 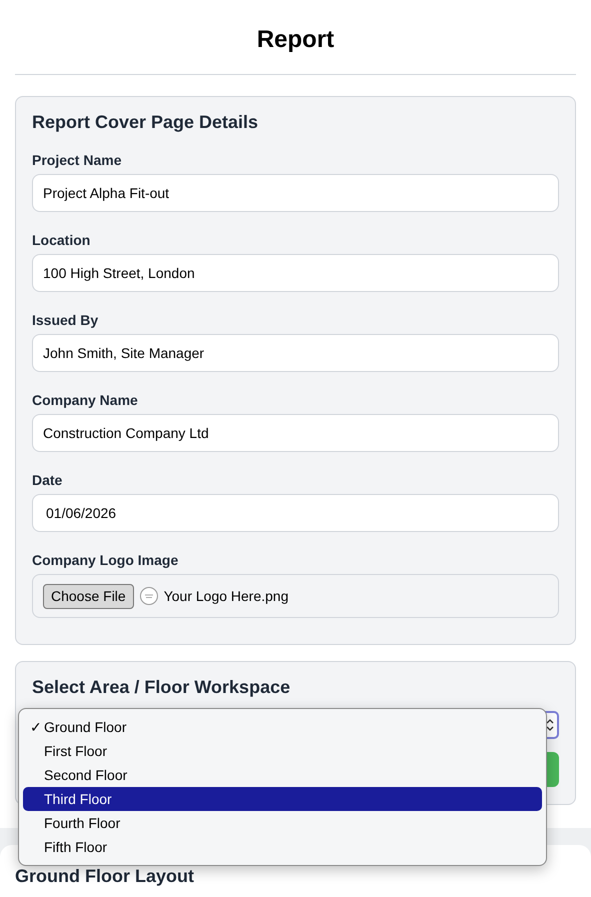 What do you see at coordinates (148, 596) in the screenshot?
I see `logo-thumbnail-icon` at bounding box center [148, 596].